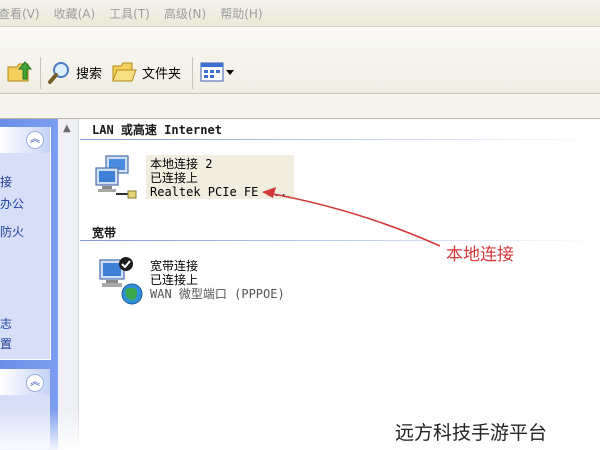 The height and width of the screenshot is (450, 600). What do you see at coordinates (471, 433) in the screenshot?
I see `watermark: 远方科技手游平台` at bounding box center [471, 433].